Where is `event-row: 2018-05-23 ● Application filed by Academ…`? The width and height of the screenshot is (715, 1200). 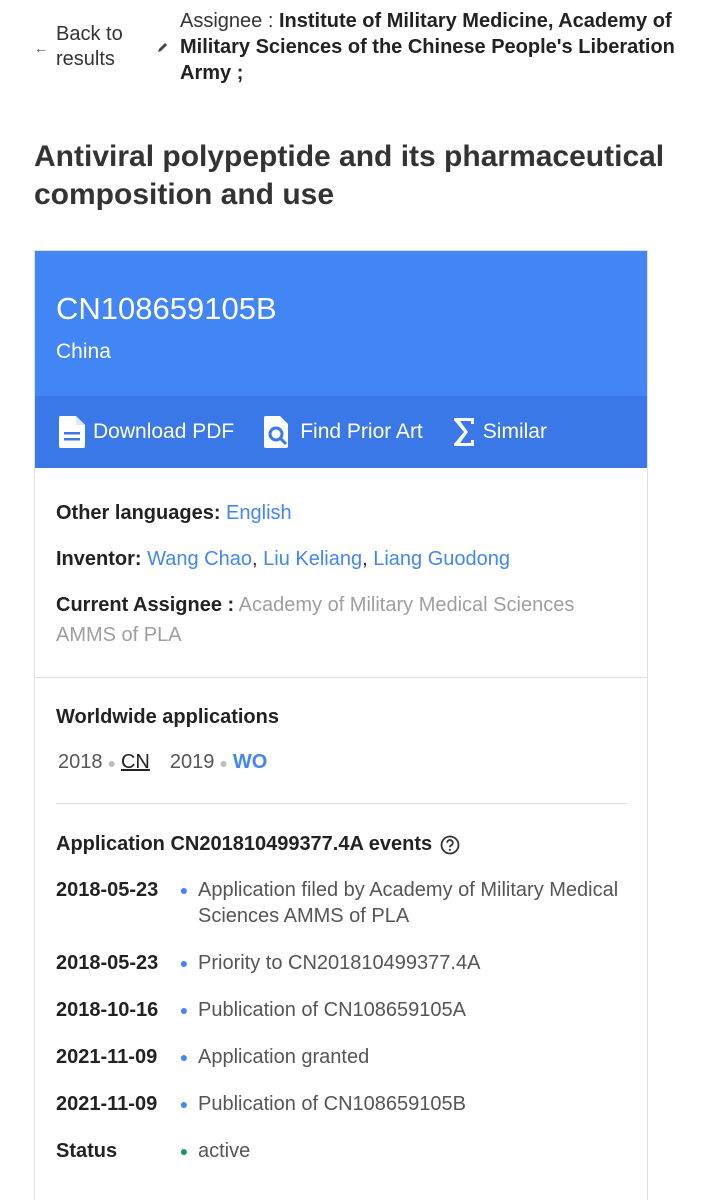
event-row: 2018-05-23 ● Application filed by Academ… is located at coordinates (342, 903).